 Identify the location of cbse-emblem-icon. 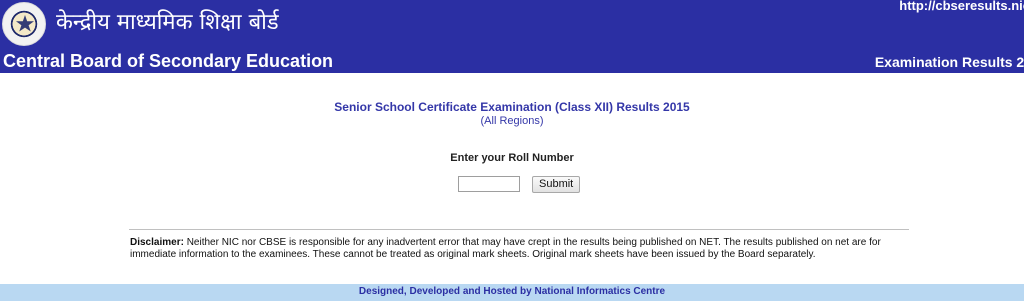
(24, 24).